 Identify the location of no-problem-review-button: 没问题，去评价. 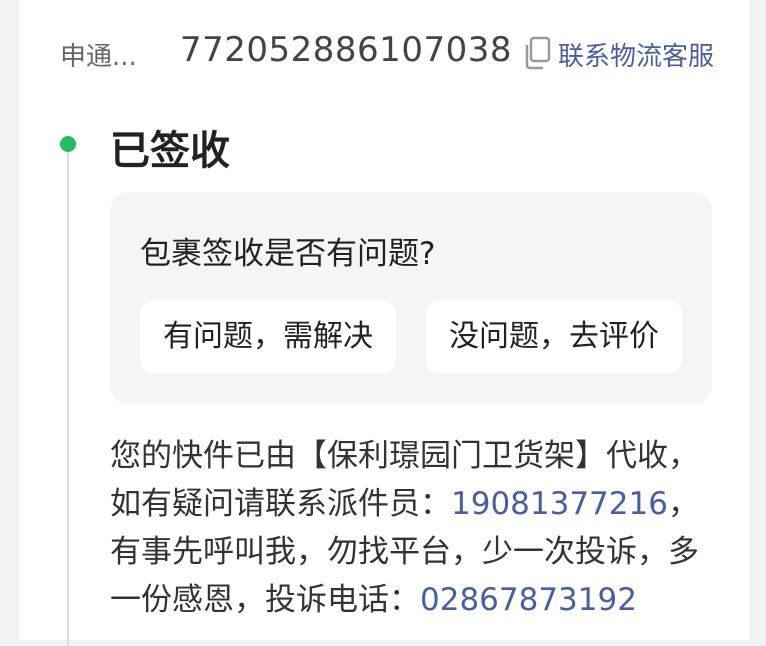
(554, 337).